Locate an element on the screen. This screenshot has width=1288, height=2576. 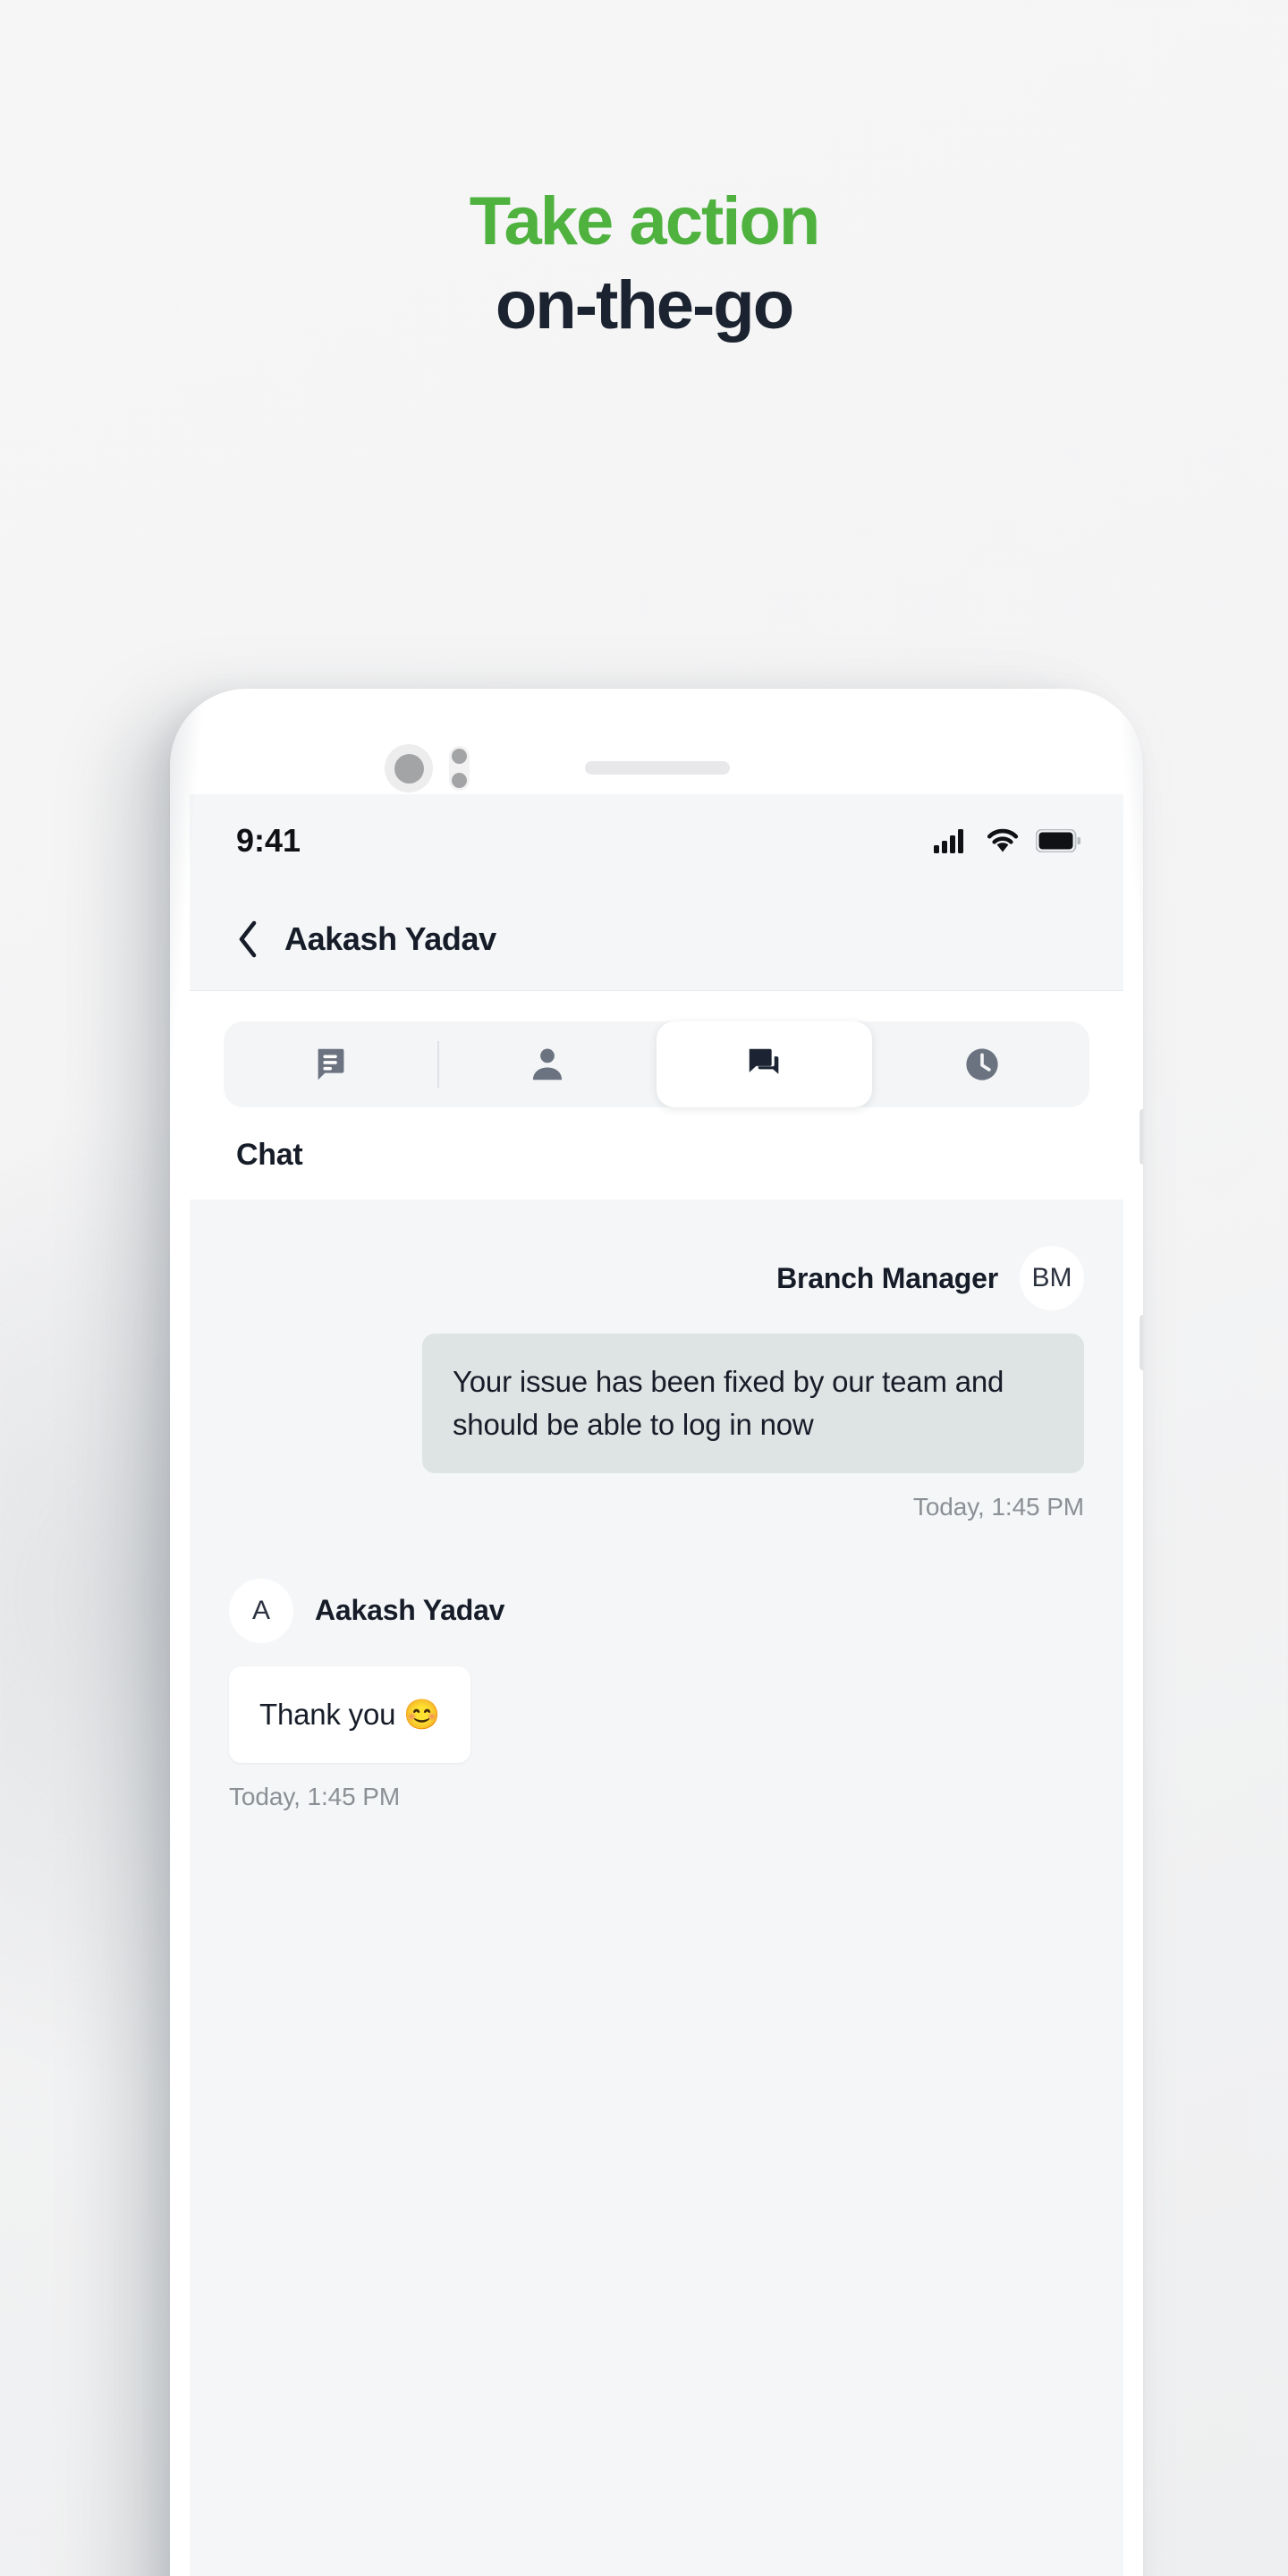
volume-button is located at coordinates (1141, 1137).